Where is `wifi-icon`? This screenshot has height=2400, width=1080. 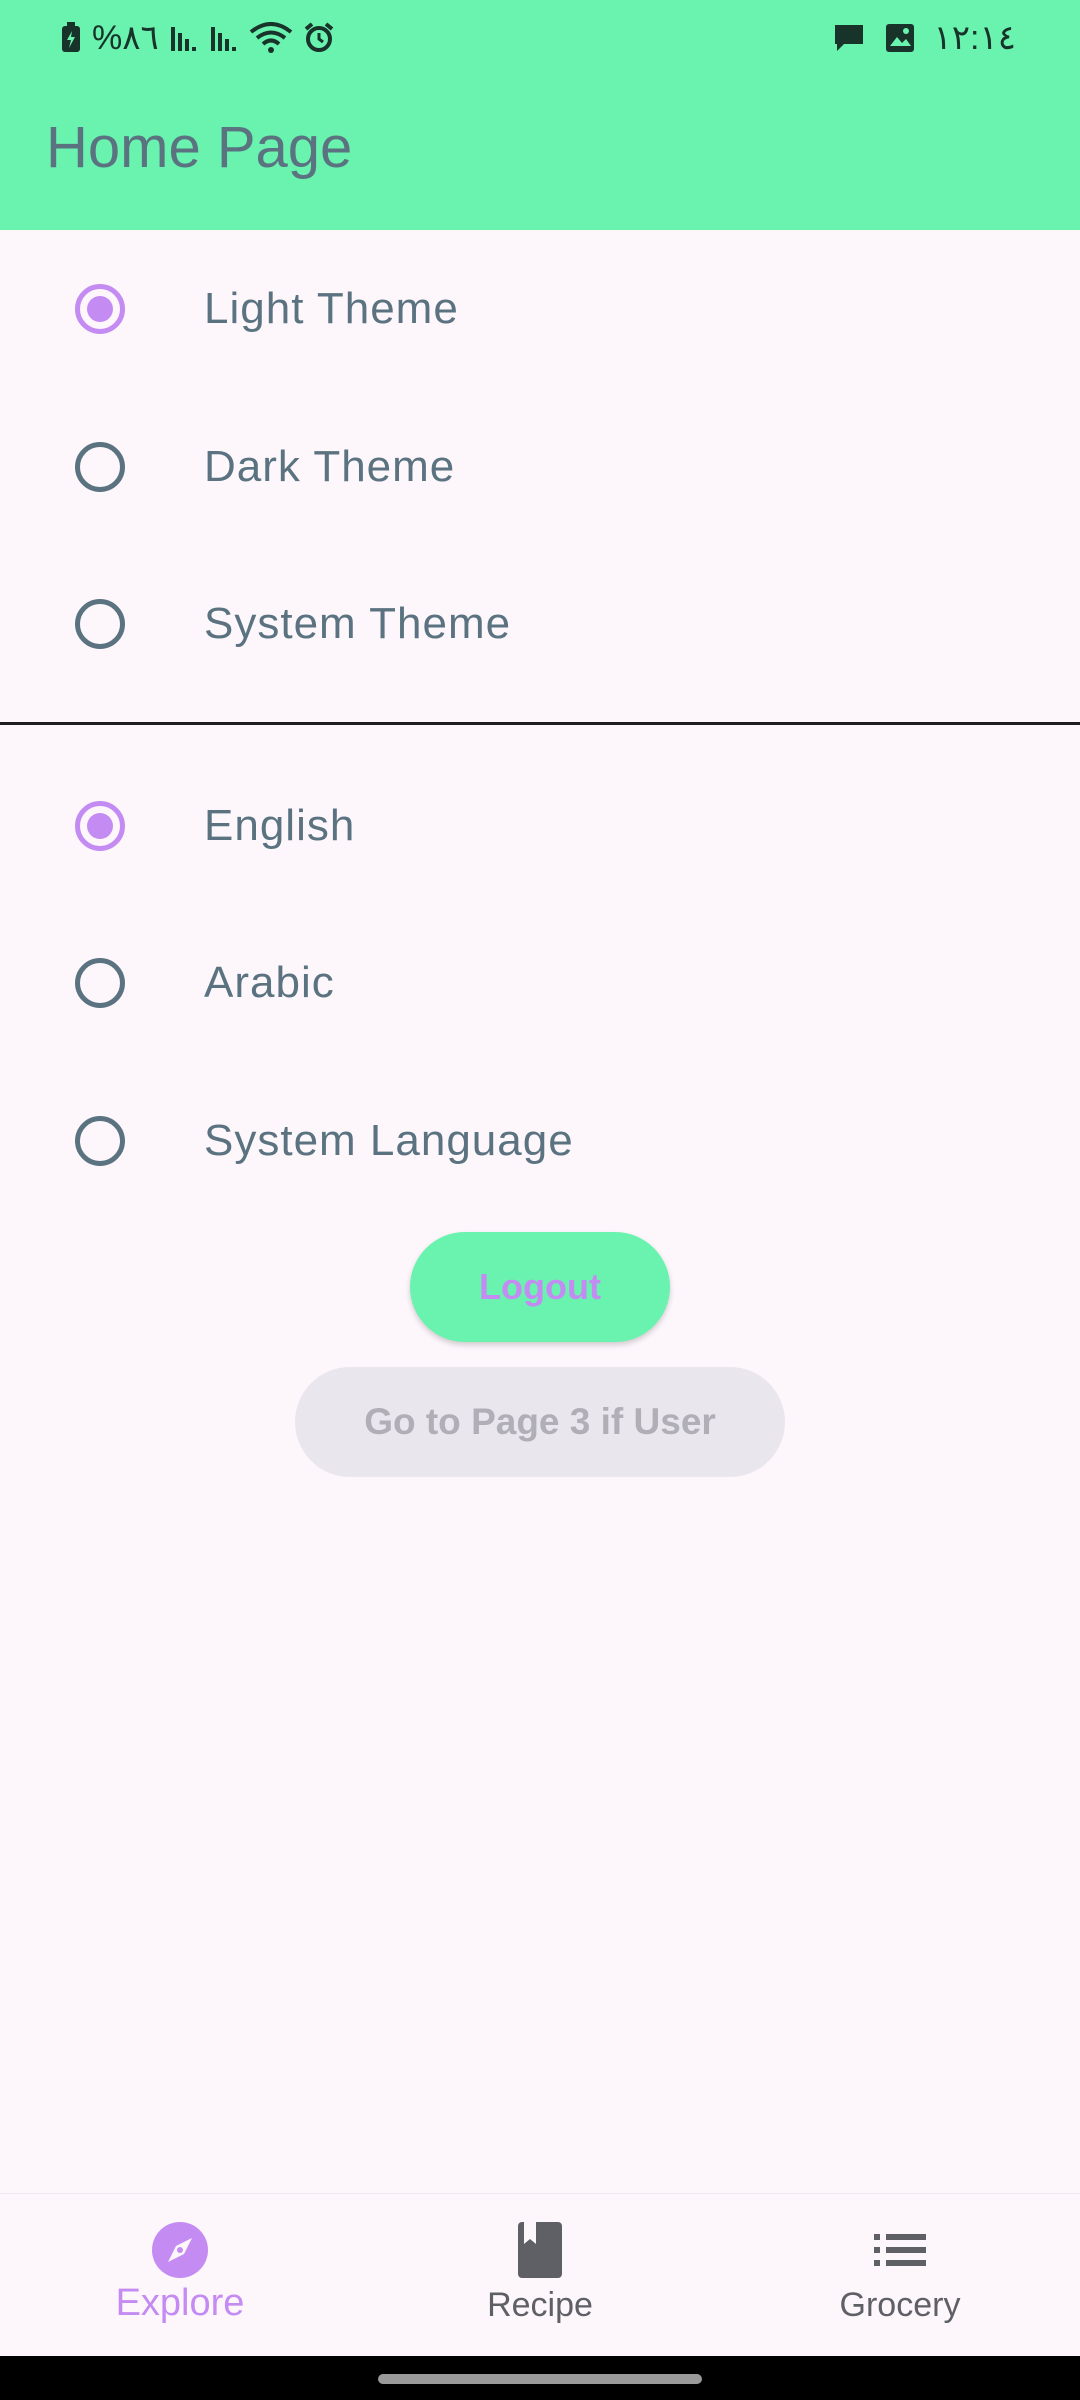
wifi-icon is located at coordinates (271, 38).